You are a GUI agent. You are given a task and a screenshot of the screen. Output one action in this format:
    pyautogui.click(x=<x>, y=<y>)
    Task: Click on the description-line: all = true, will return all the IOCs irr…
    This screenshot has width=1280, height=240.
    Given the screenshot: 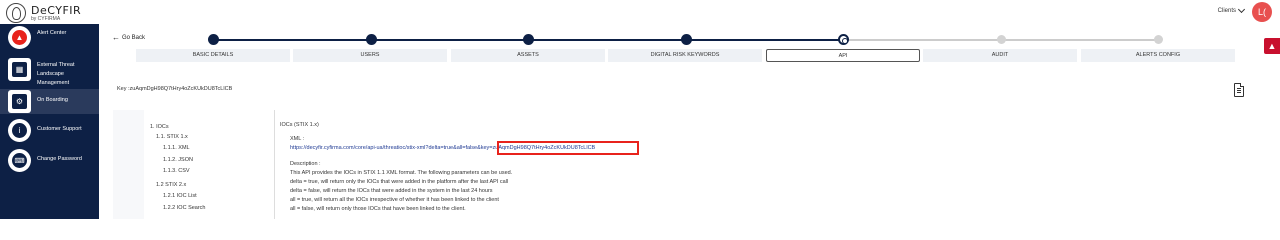 What is the action you would take?
    pyautogui.click(x=394, y=200)
    